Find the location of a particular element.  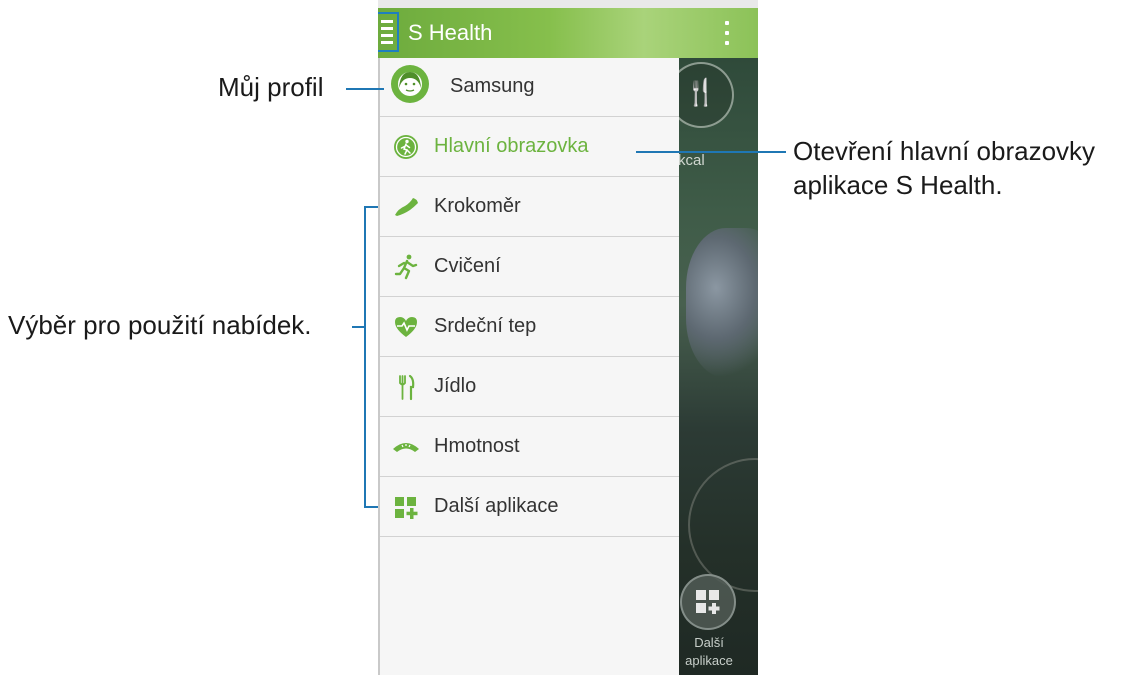

drawer-item-label: Hlavní obrazovka is located at coordinates (511, 146).